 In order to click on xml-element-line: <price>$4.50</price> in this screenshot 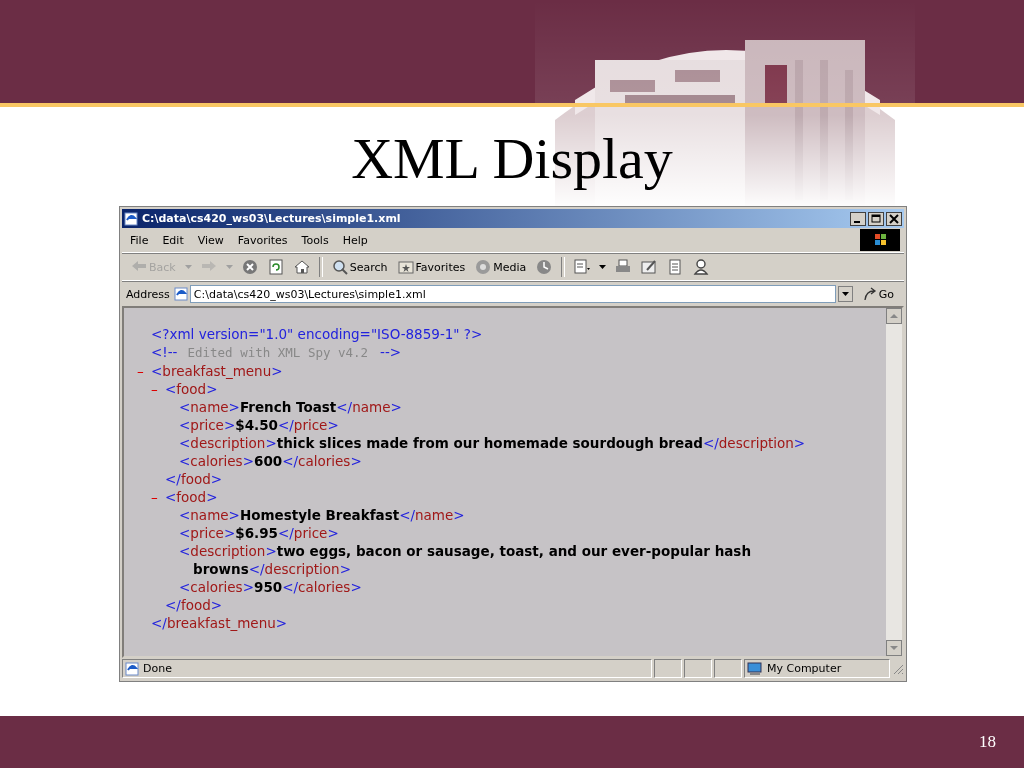, I will do `click(259, 425)`.